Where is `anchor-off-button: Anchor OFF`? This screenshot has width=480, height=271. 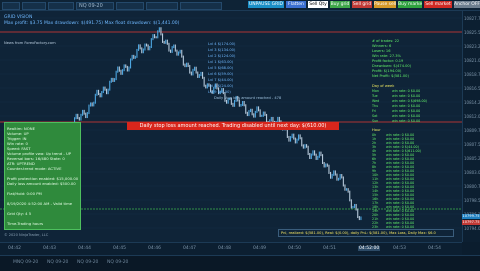 anchor-off-button: Anchor OFF is located at coordinates (467, 4).